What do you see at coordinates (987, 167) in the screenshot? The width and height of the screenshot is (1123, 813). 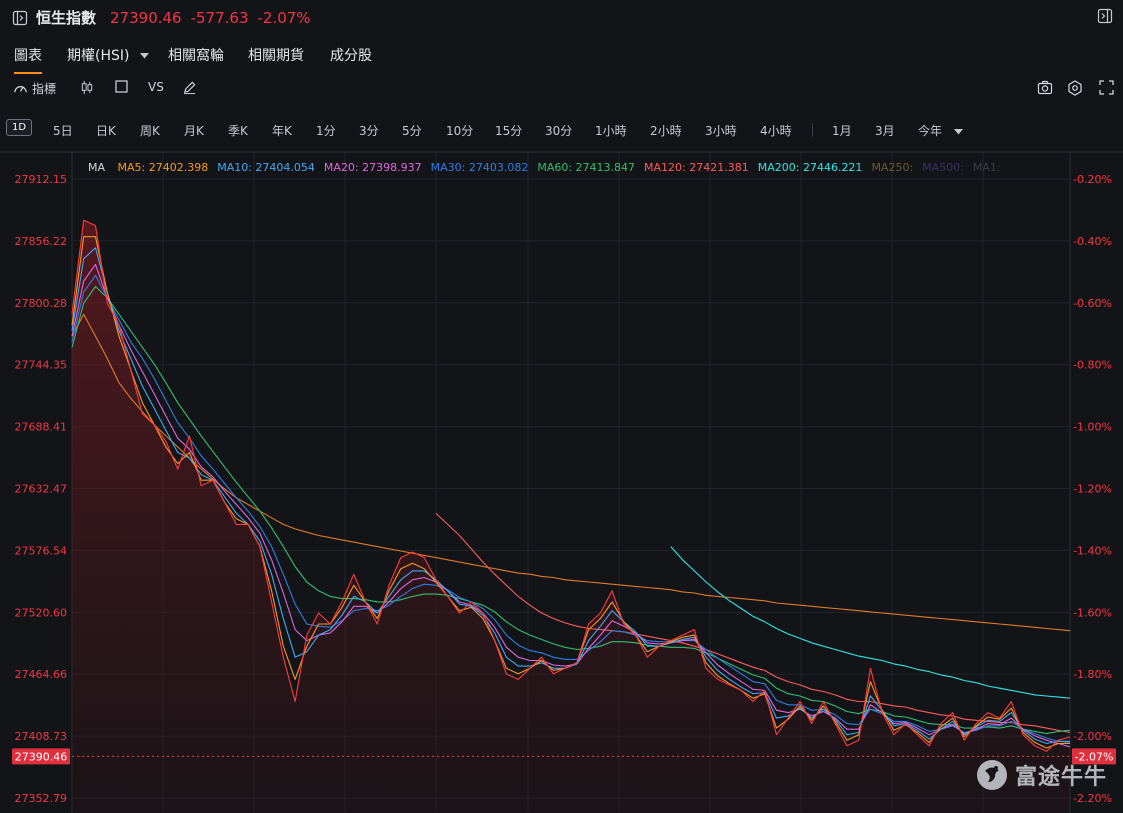 I see `legend-item: MA1:` at bounding box center [987, 167].